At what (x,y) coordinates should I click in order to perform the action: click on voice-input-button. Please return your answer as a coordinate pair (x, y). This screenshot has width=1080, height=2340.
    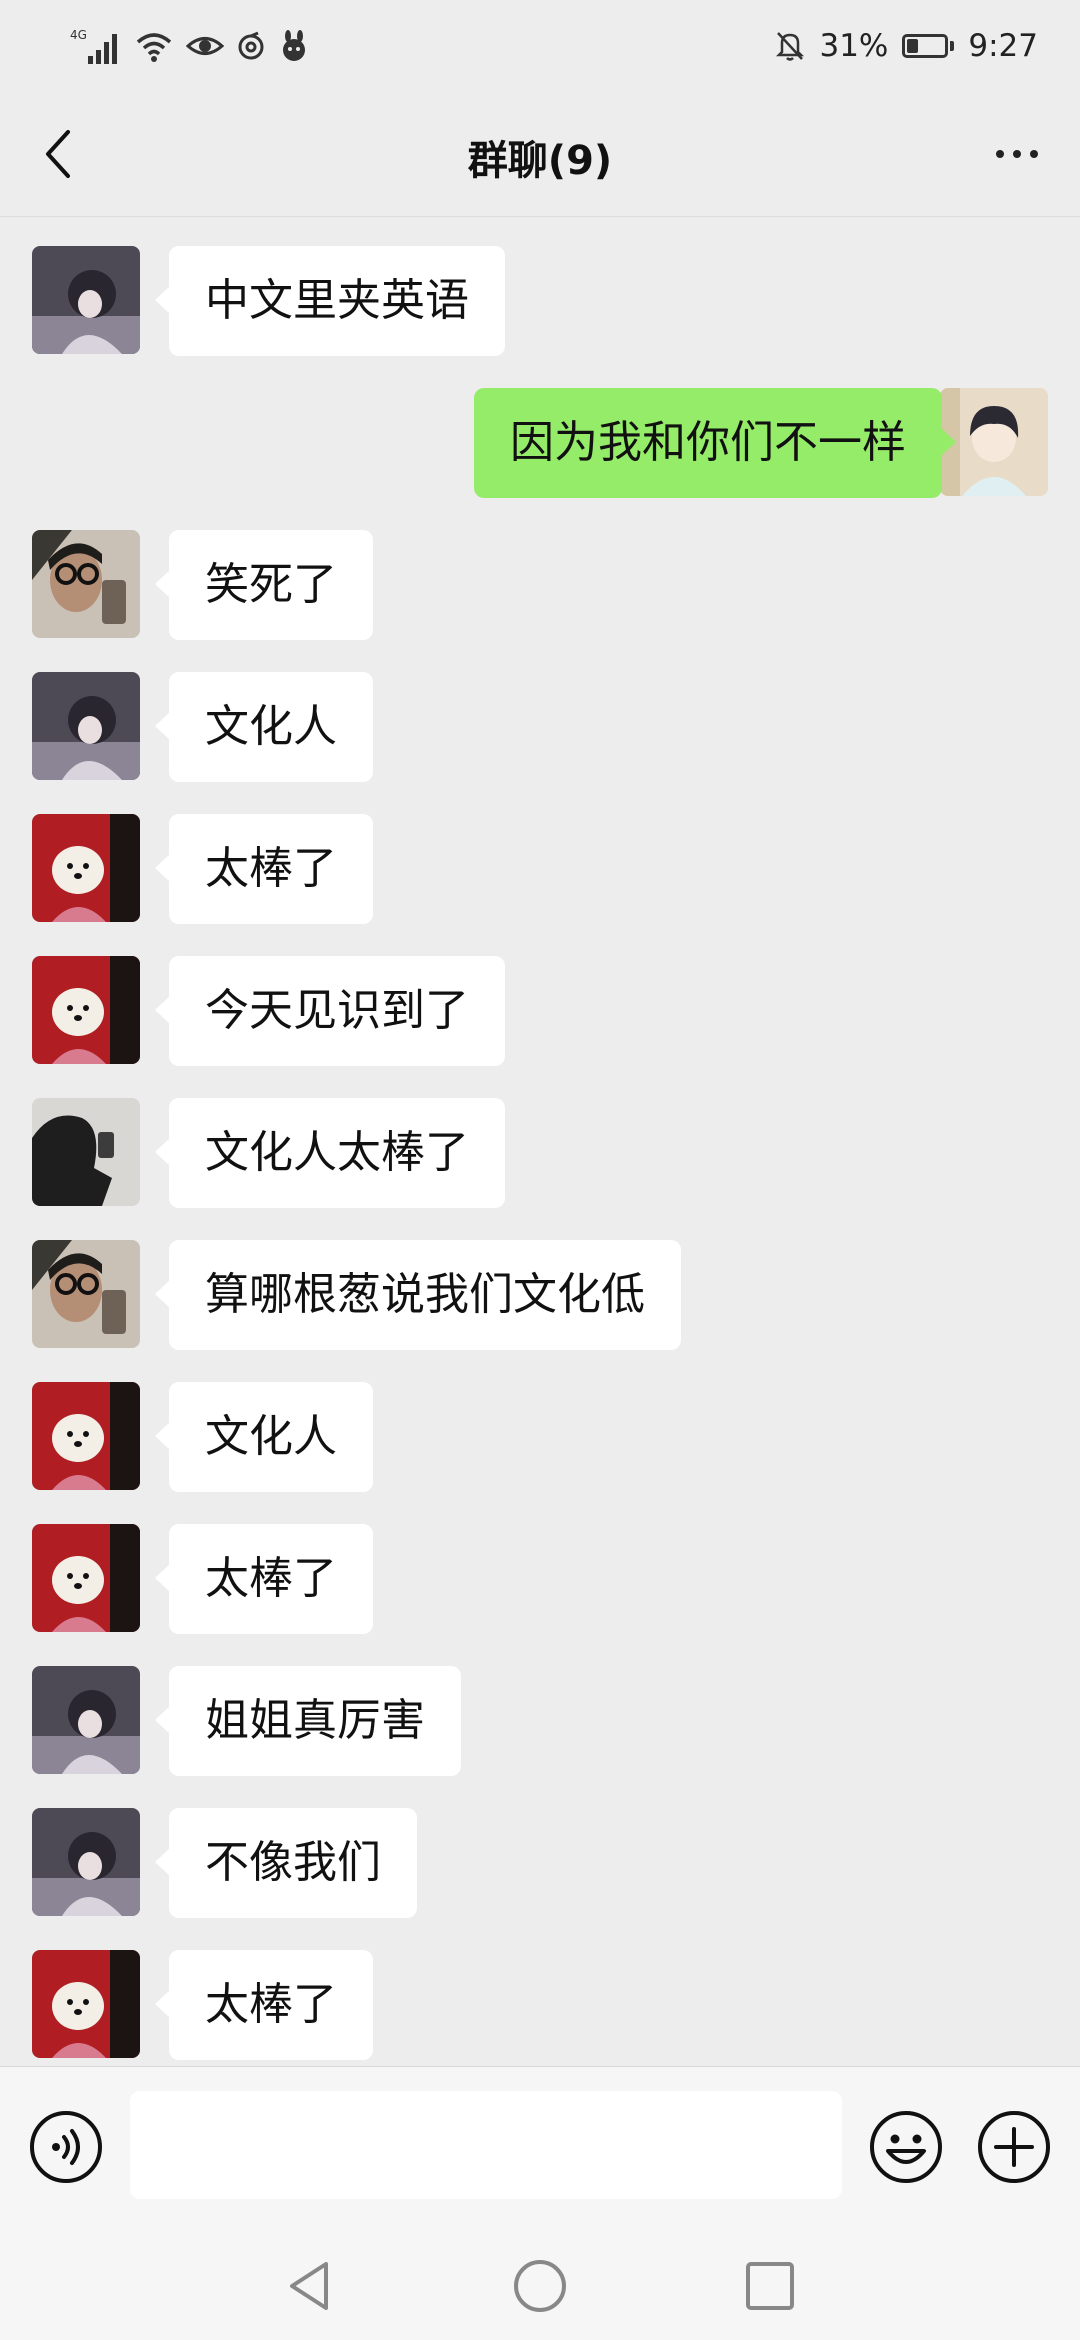
    Looking at the image, I should click on (66, 2147).